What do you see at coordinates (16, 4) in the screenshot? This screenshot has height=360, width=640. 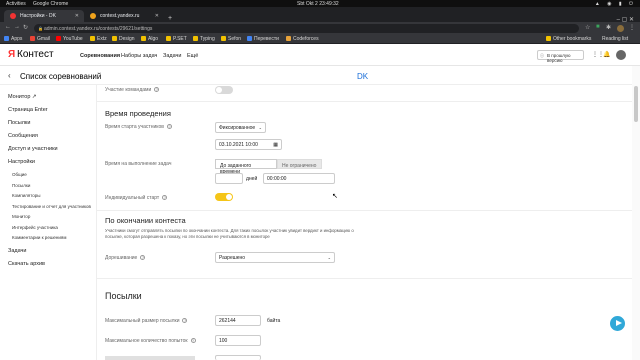 I see `activities-button: Activities` at bounding box center [16, 4].